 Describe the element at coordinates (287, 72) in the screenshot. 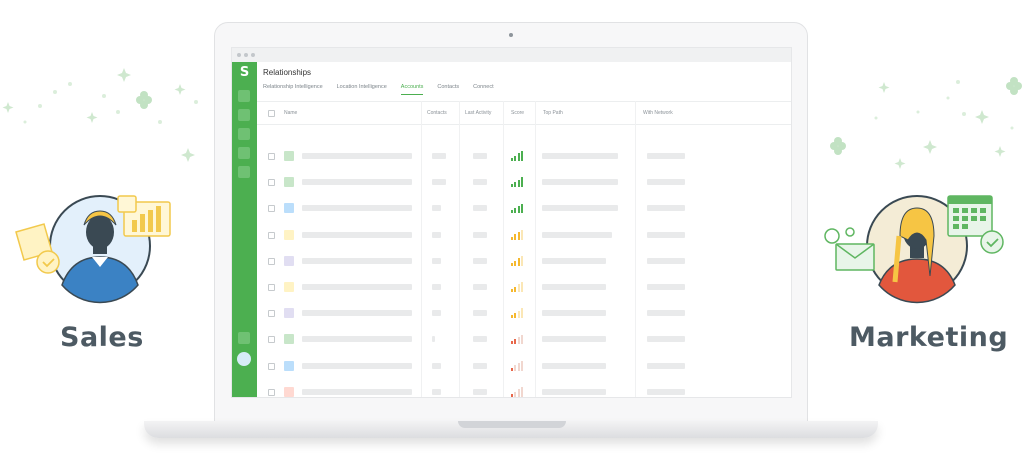

I see `page-title: Relationships` at that location.